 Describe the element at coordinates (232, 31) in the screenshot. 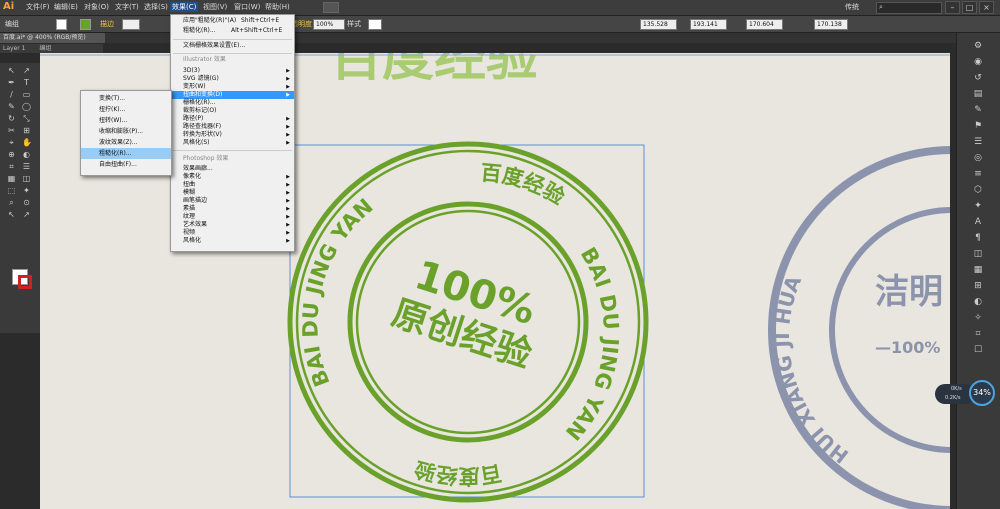

I see `menu-last-effect: 粗糙化(R)... Alt+Shift+Ctrl+E` at that location.